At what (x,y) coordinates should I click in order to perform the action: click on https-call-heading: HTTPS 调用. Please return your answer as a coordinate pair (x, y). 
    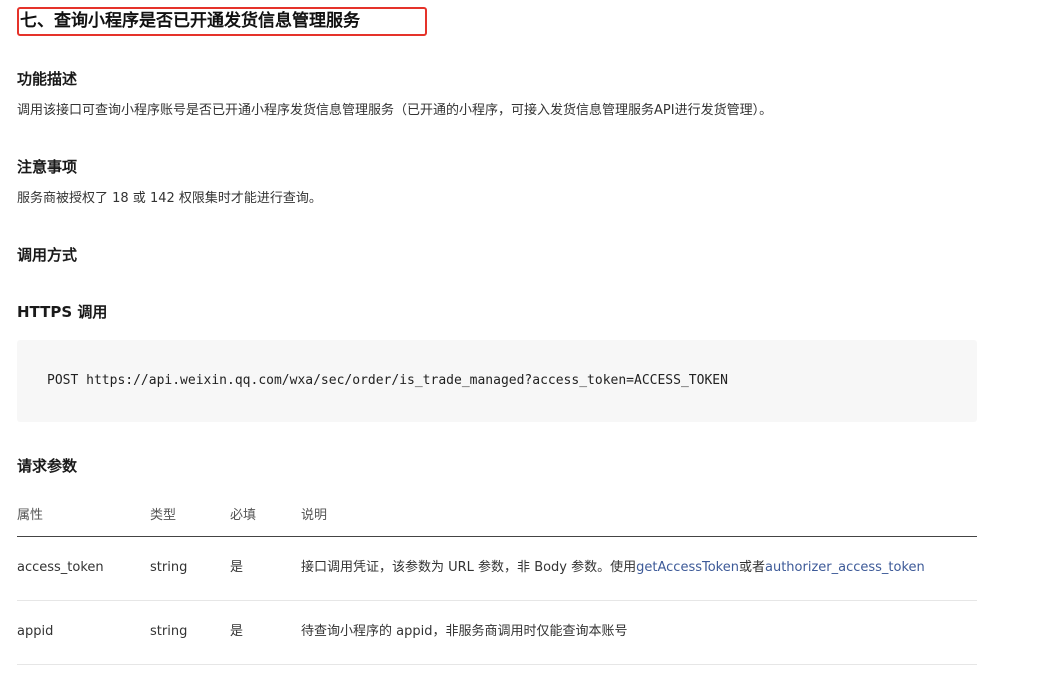
    Looking at the image, I should click on (62, 312).